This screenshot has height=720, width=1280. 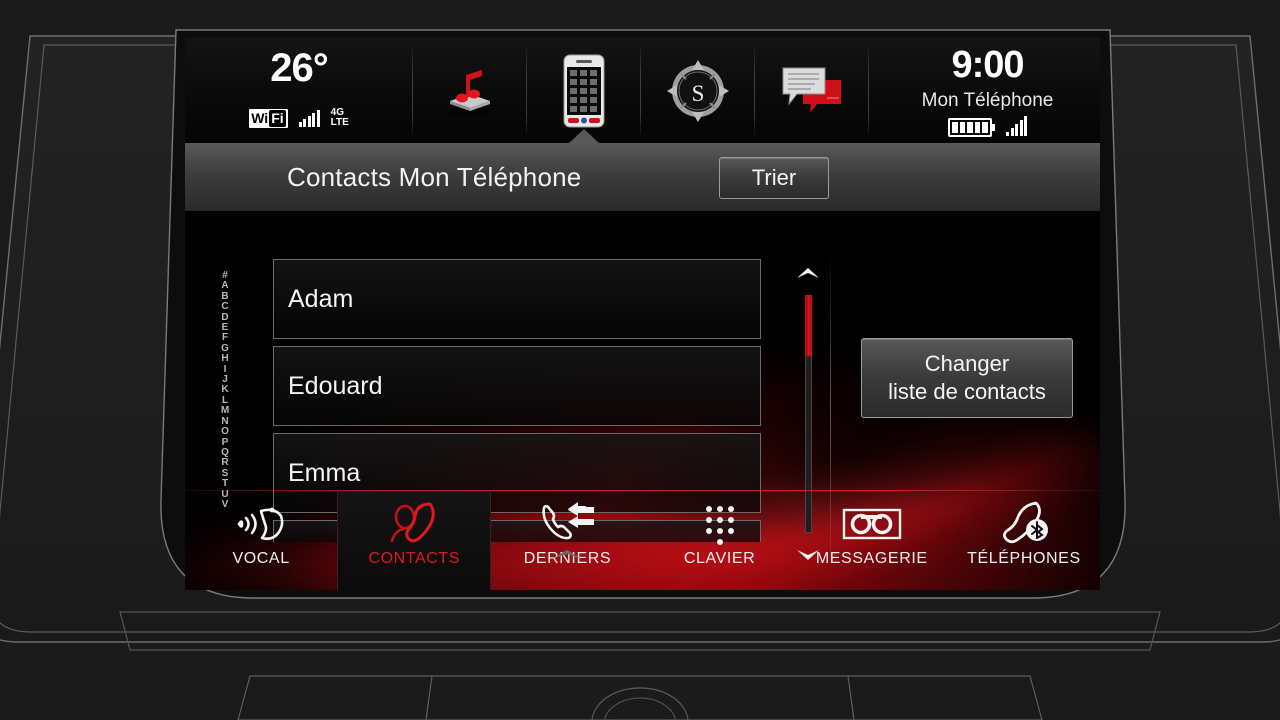 What do you see at coordinates (967, 391) in the screenshot?
I see `change-list-line-2: liste de contacts` at bounding box center [967, 391].